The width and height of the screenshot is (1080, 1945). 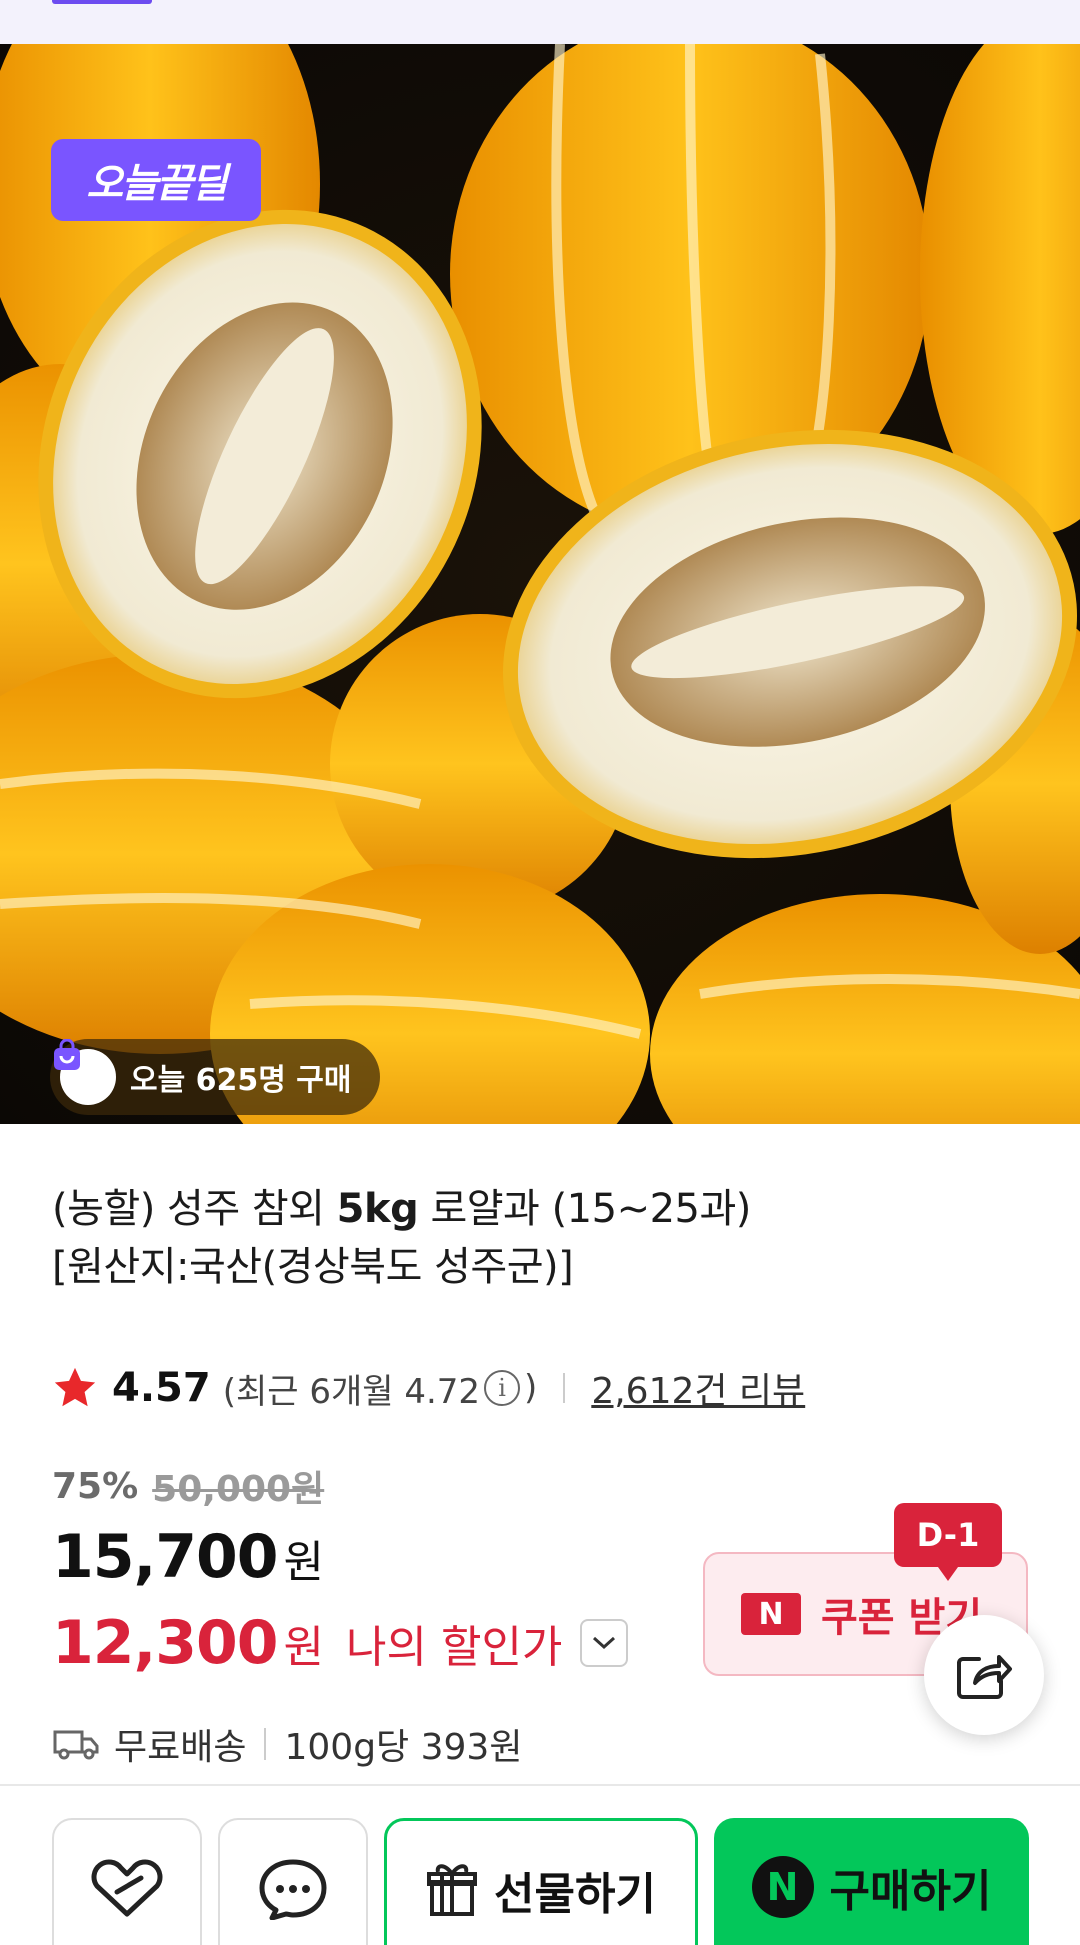 What do you see at coordinates (531, 1388) in the screenshot?
I see `recent-rating-close: )` at bounding box center [531, 1388].